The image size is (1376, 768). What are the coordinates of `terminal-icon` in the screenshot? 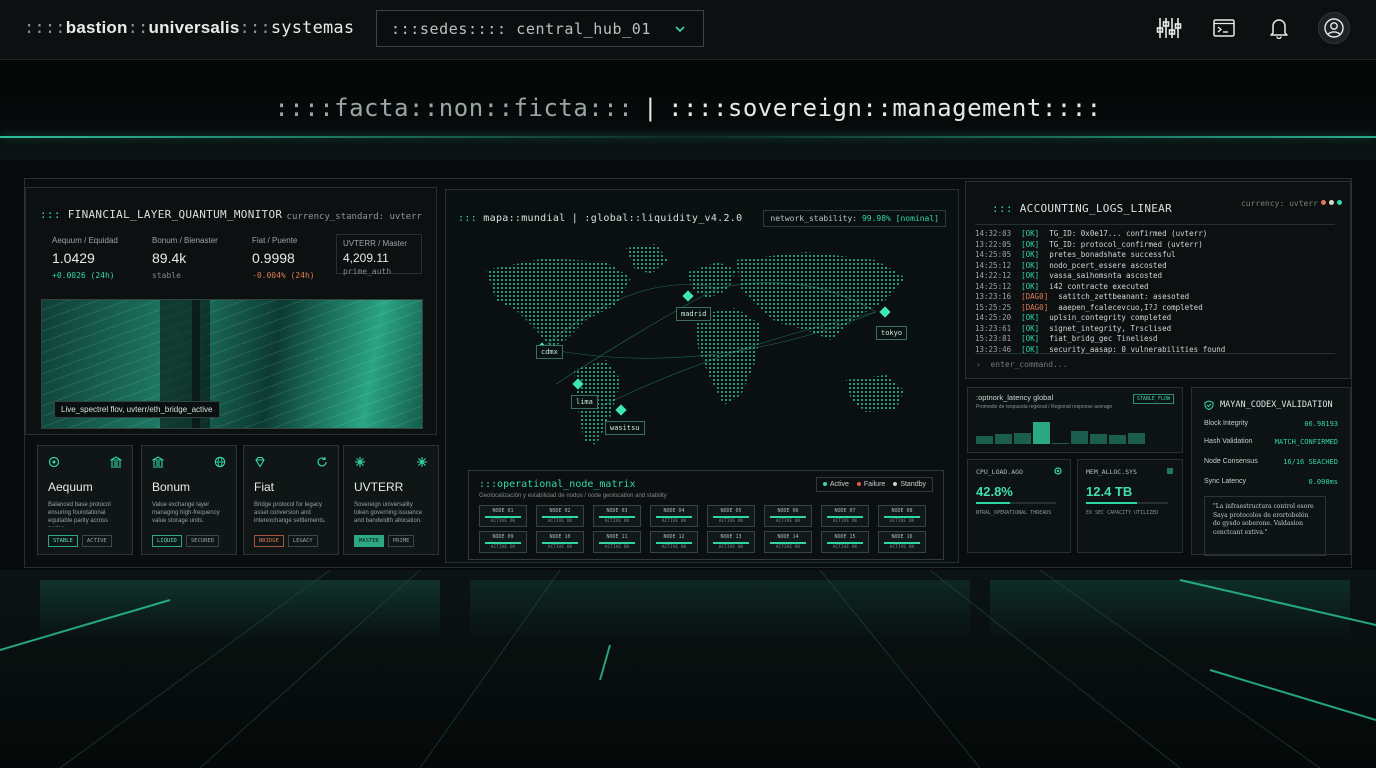 It's located at (1224, 28).